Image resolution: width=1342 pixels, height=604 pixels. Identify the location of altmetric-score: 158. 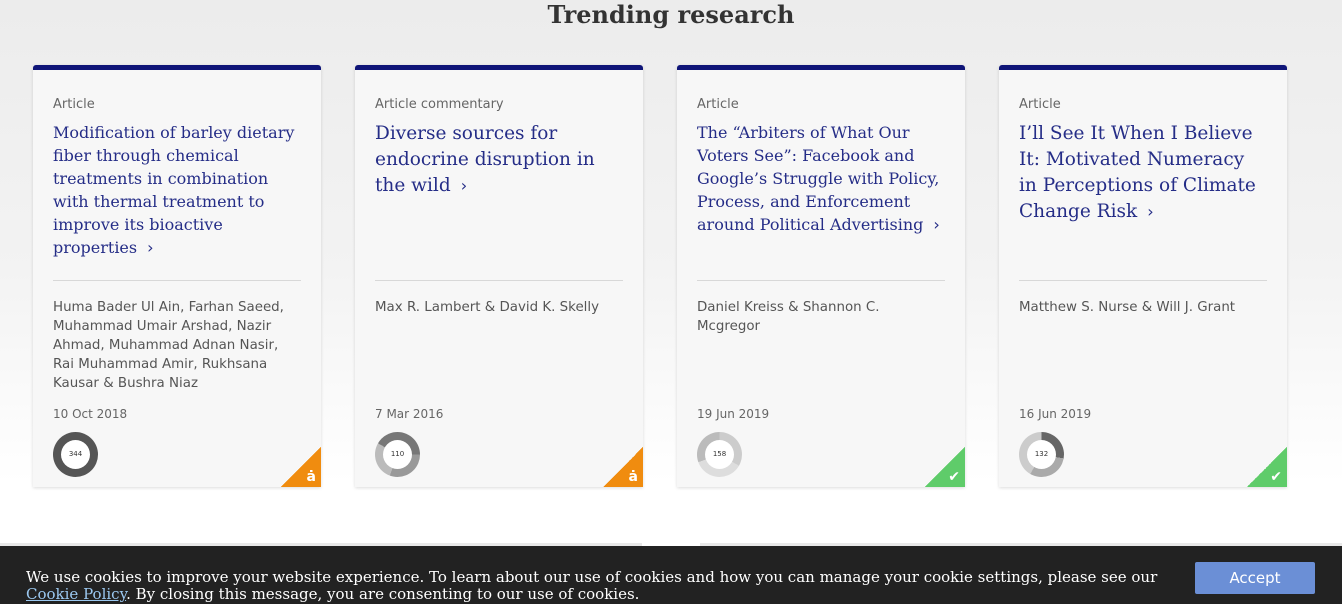
(719, 454).